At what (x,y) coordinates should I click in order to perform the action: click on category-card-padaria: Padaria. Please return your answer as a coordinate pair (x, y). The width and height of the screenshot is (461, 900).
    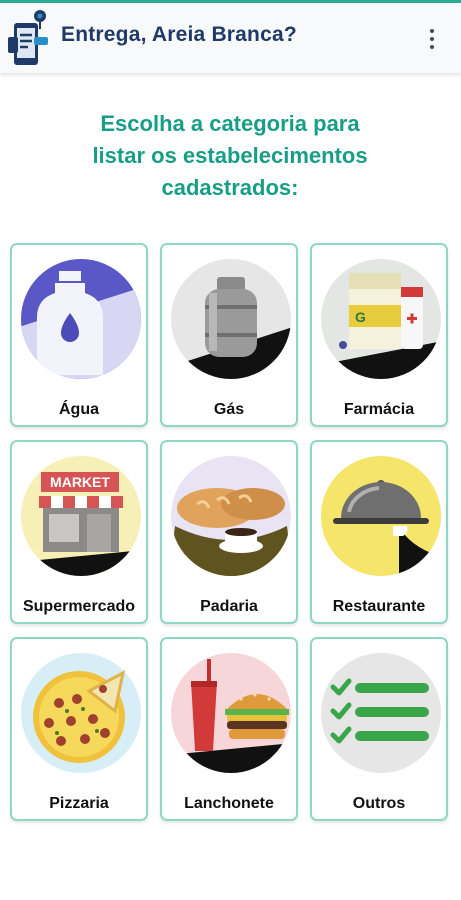
    Looking at the image, I should click on (229, 532).